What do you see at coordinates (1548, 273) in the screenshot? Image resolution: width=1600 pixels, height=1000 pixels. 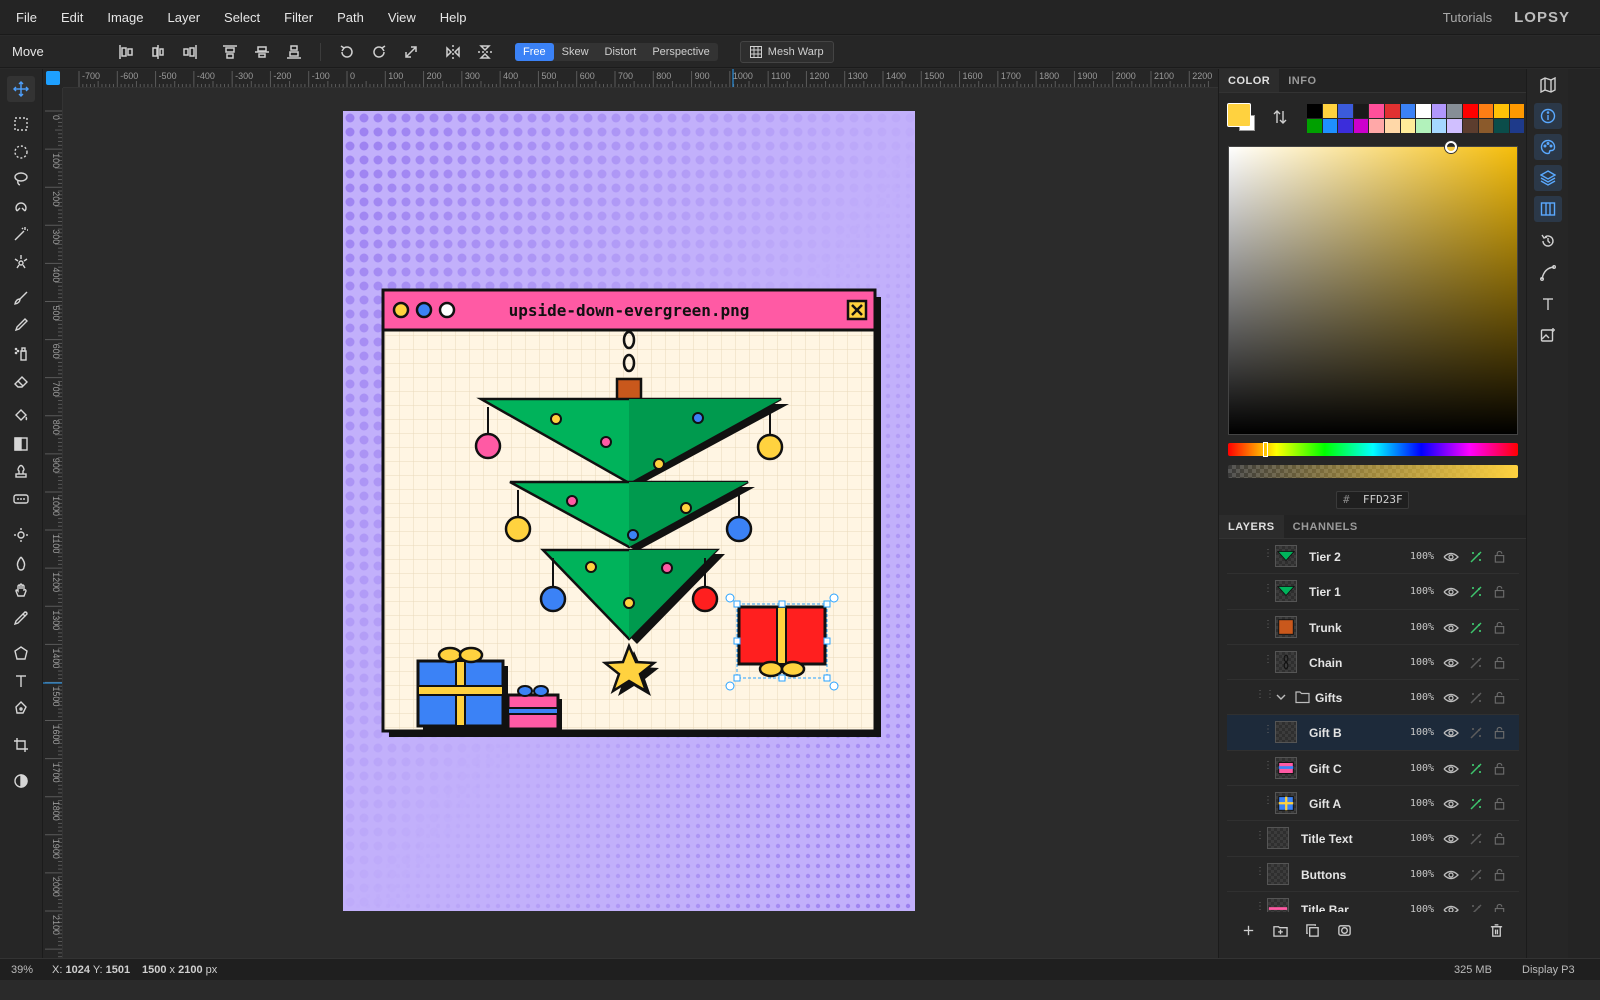 I see `curve-path-icon` at bounding box center [1548, 273].